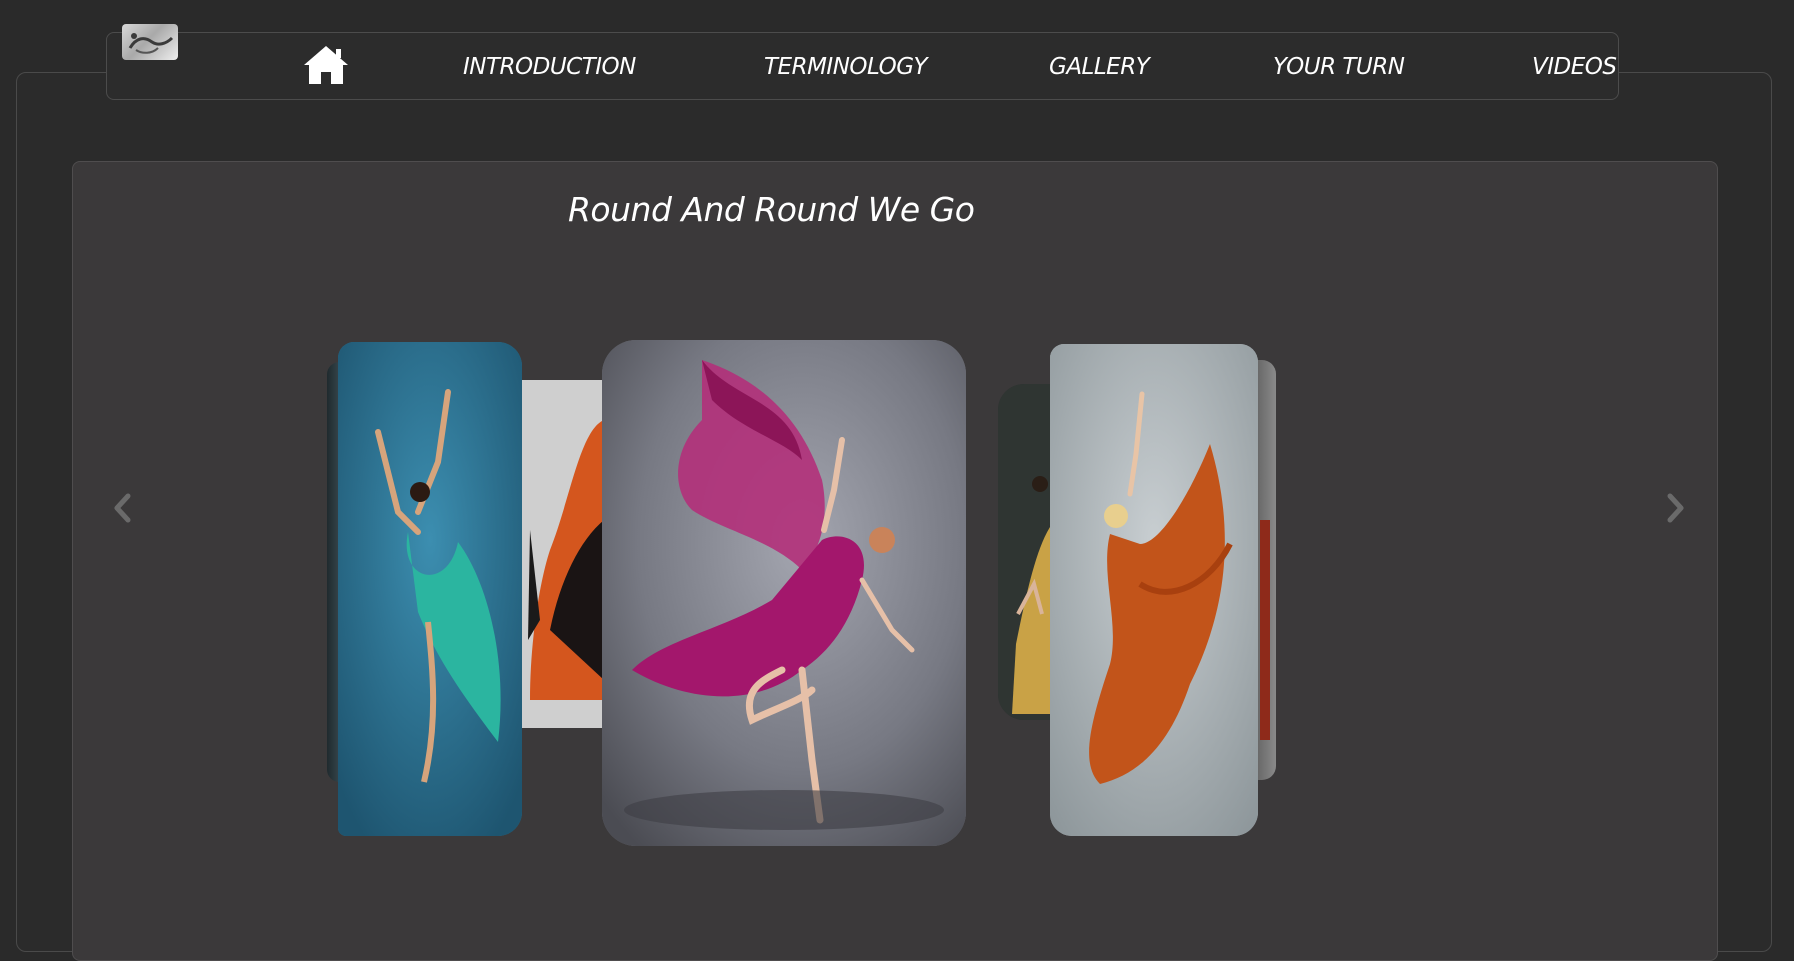 The width and height of the screenshot is (1794, 961). What do you see at coordinates (549, 67) in the screenshot?
I see `nav-link-introduction: INTRODUCTION` at bounding box center [549, 67].